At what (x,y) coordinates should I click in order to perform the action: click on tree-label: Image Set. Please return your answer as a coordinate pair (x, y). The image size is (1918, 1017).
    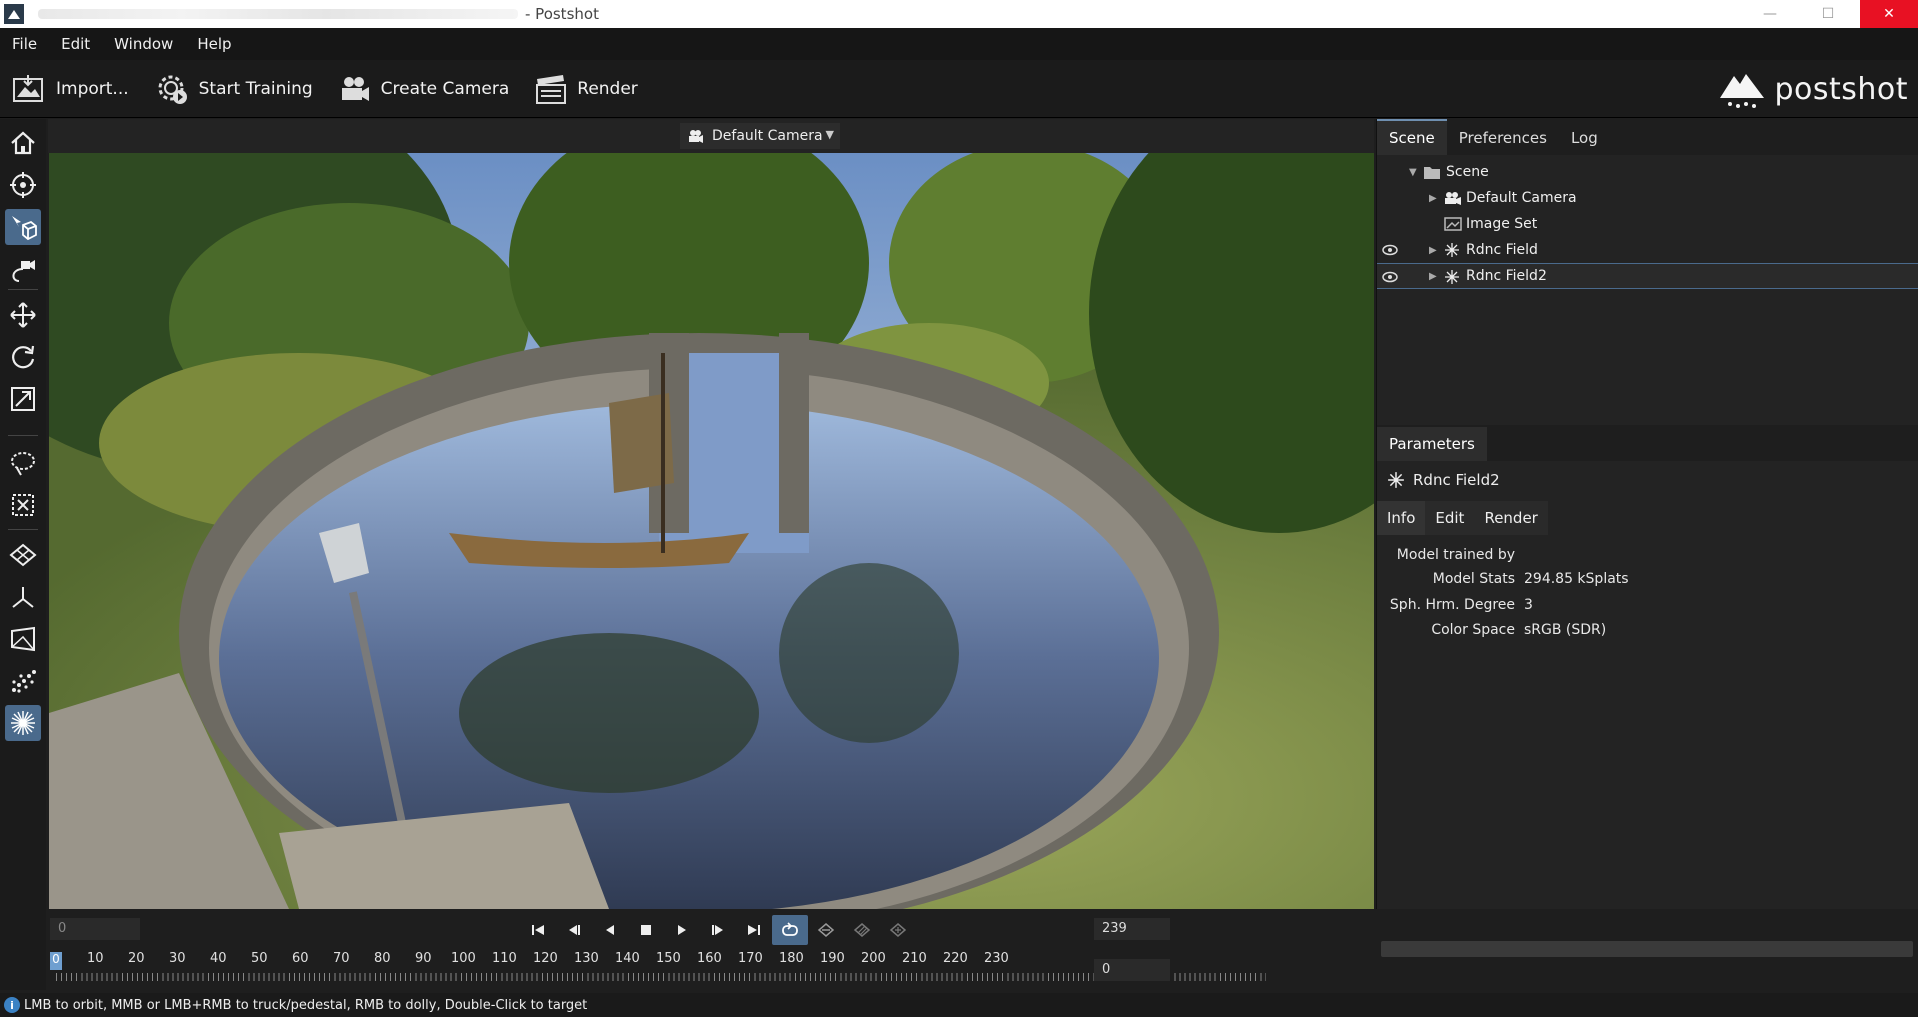
    Looking at the image, I should click on (1502, 224).